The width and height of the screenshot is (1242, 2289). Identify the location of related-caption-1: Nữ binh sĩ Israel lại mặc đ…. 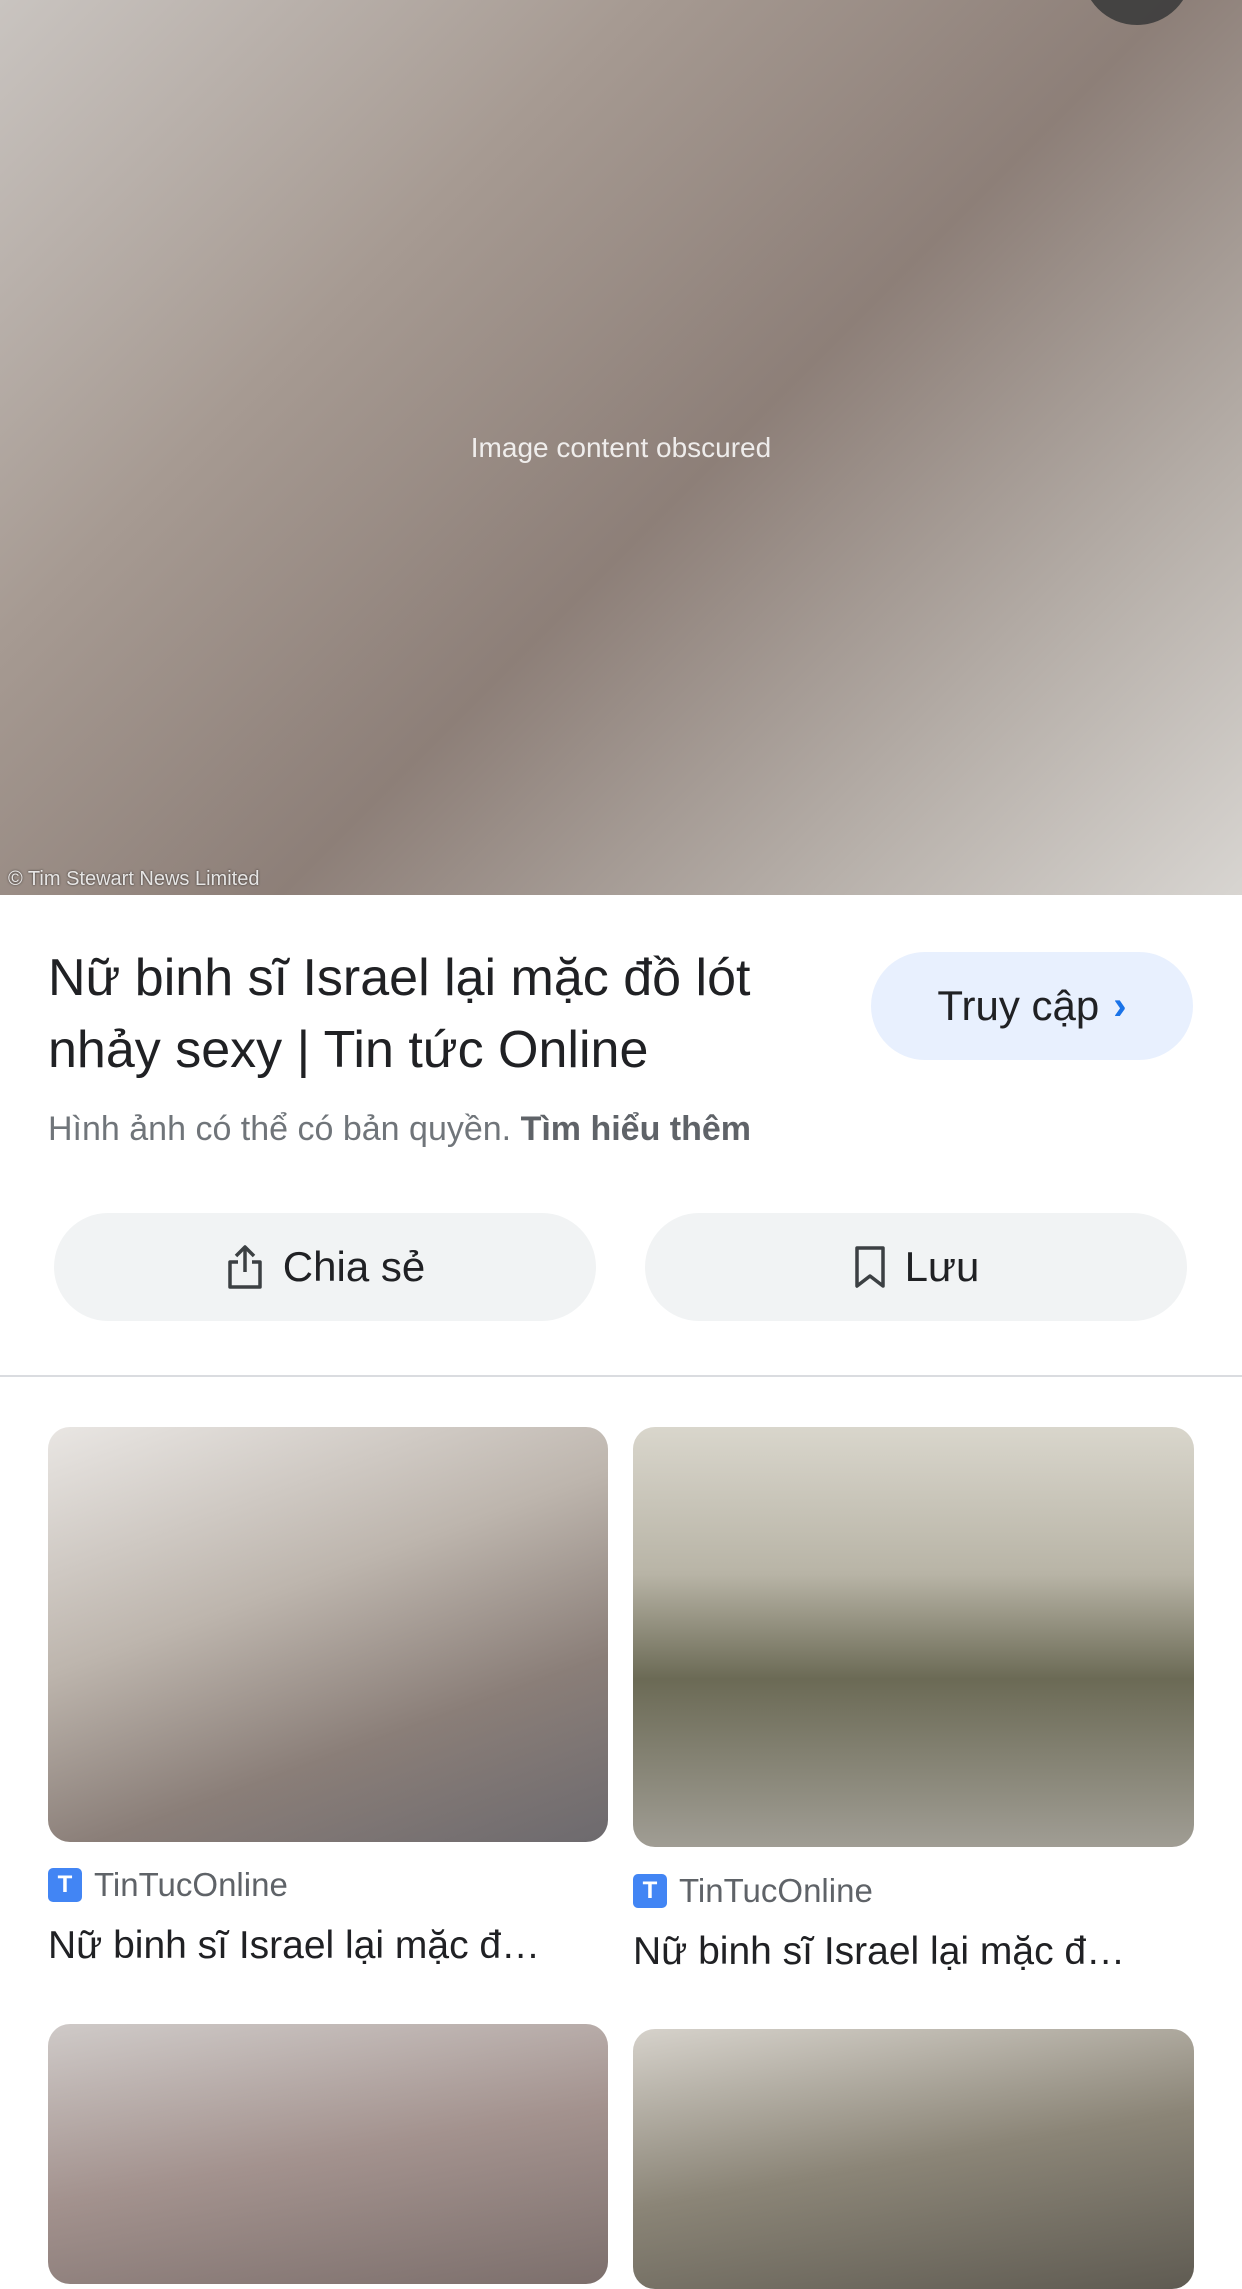
(328, 1946).